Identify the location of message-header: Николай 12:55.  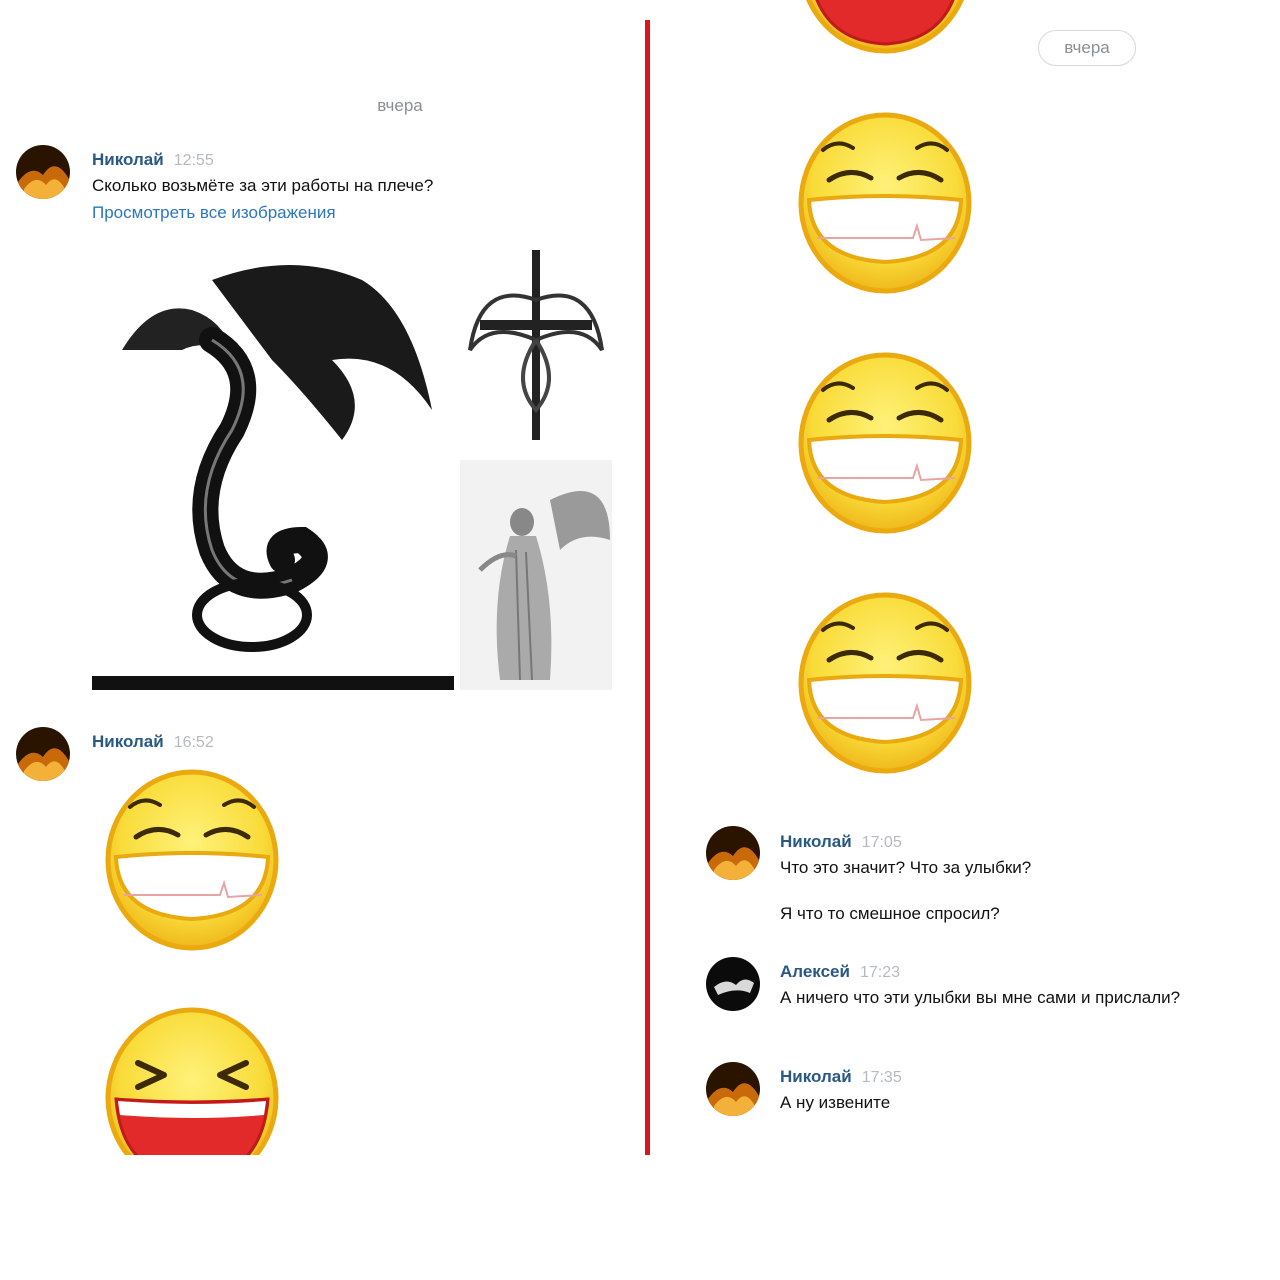
(153, 160).